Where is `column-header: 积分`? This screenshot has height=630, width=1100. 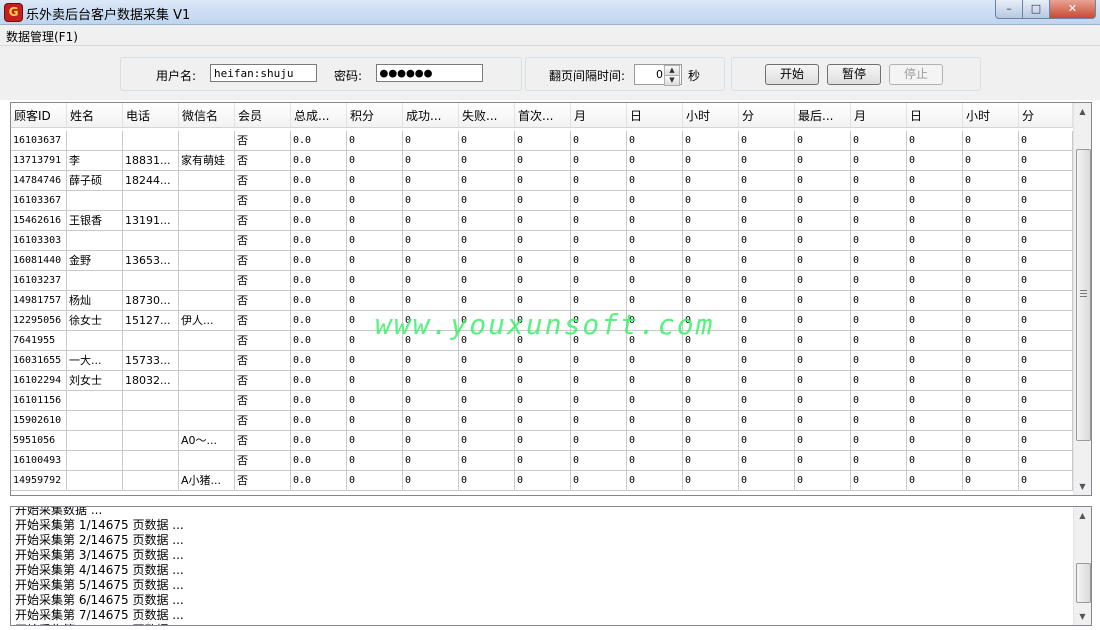 column-header: 积分 is located at coordinates (375, 115).